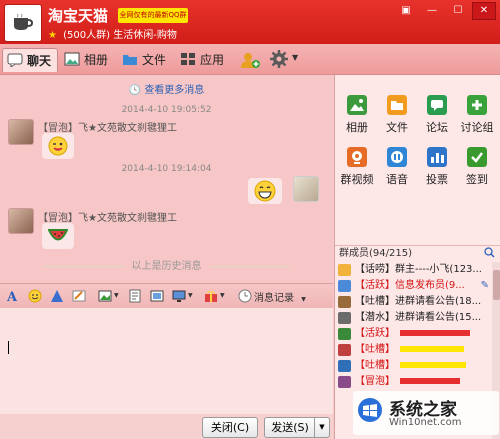  I want to click on scroll-thumb, so click(496, 285).